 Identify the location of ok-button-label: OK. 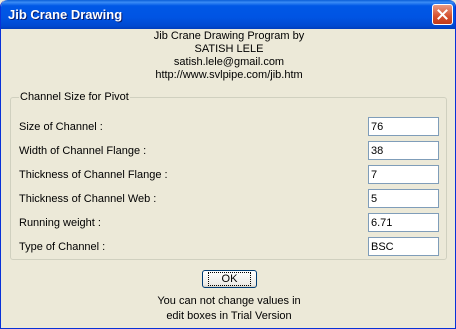
(229, 279).